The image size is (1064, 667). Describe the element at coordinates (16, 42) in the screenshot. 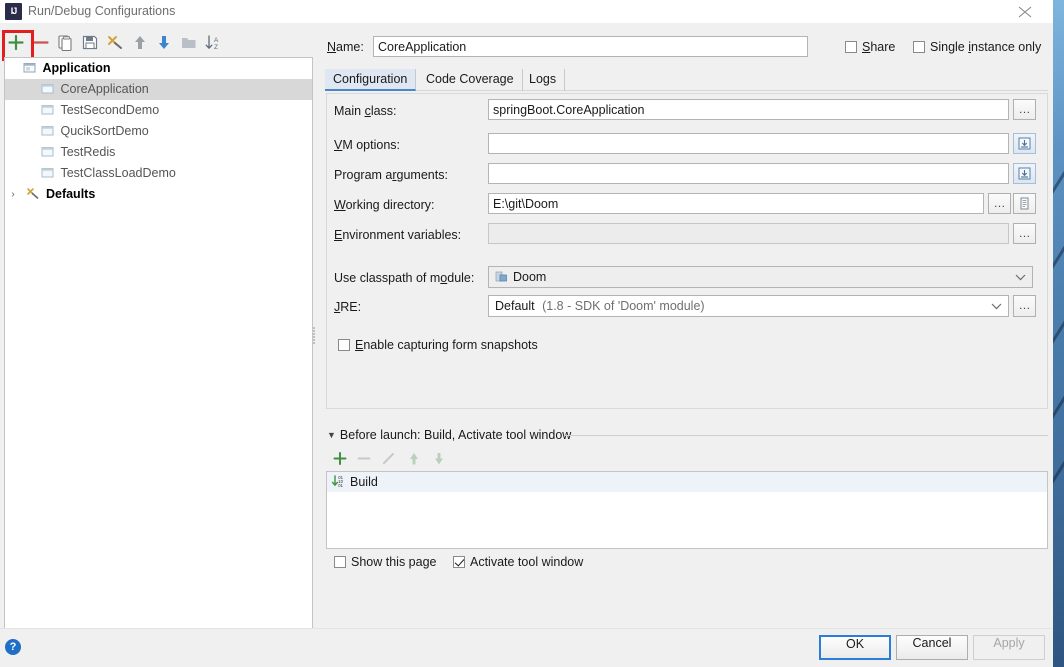

I see `add-configuration-button` at that location.